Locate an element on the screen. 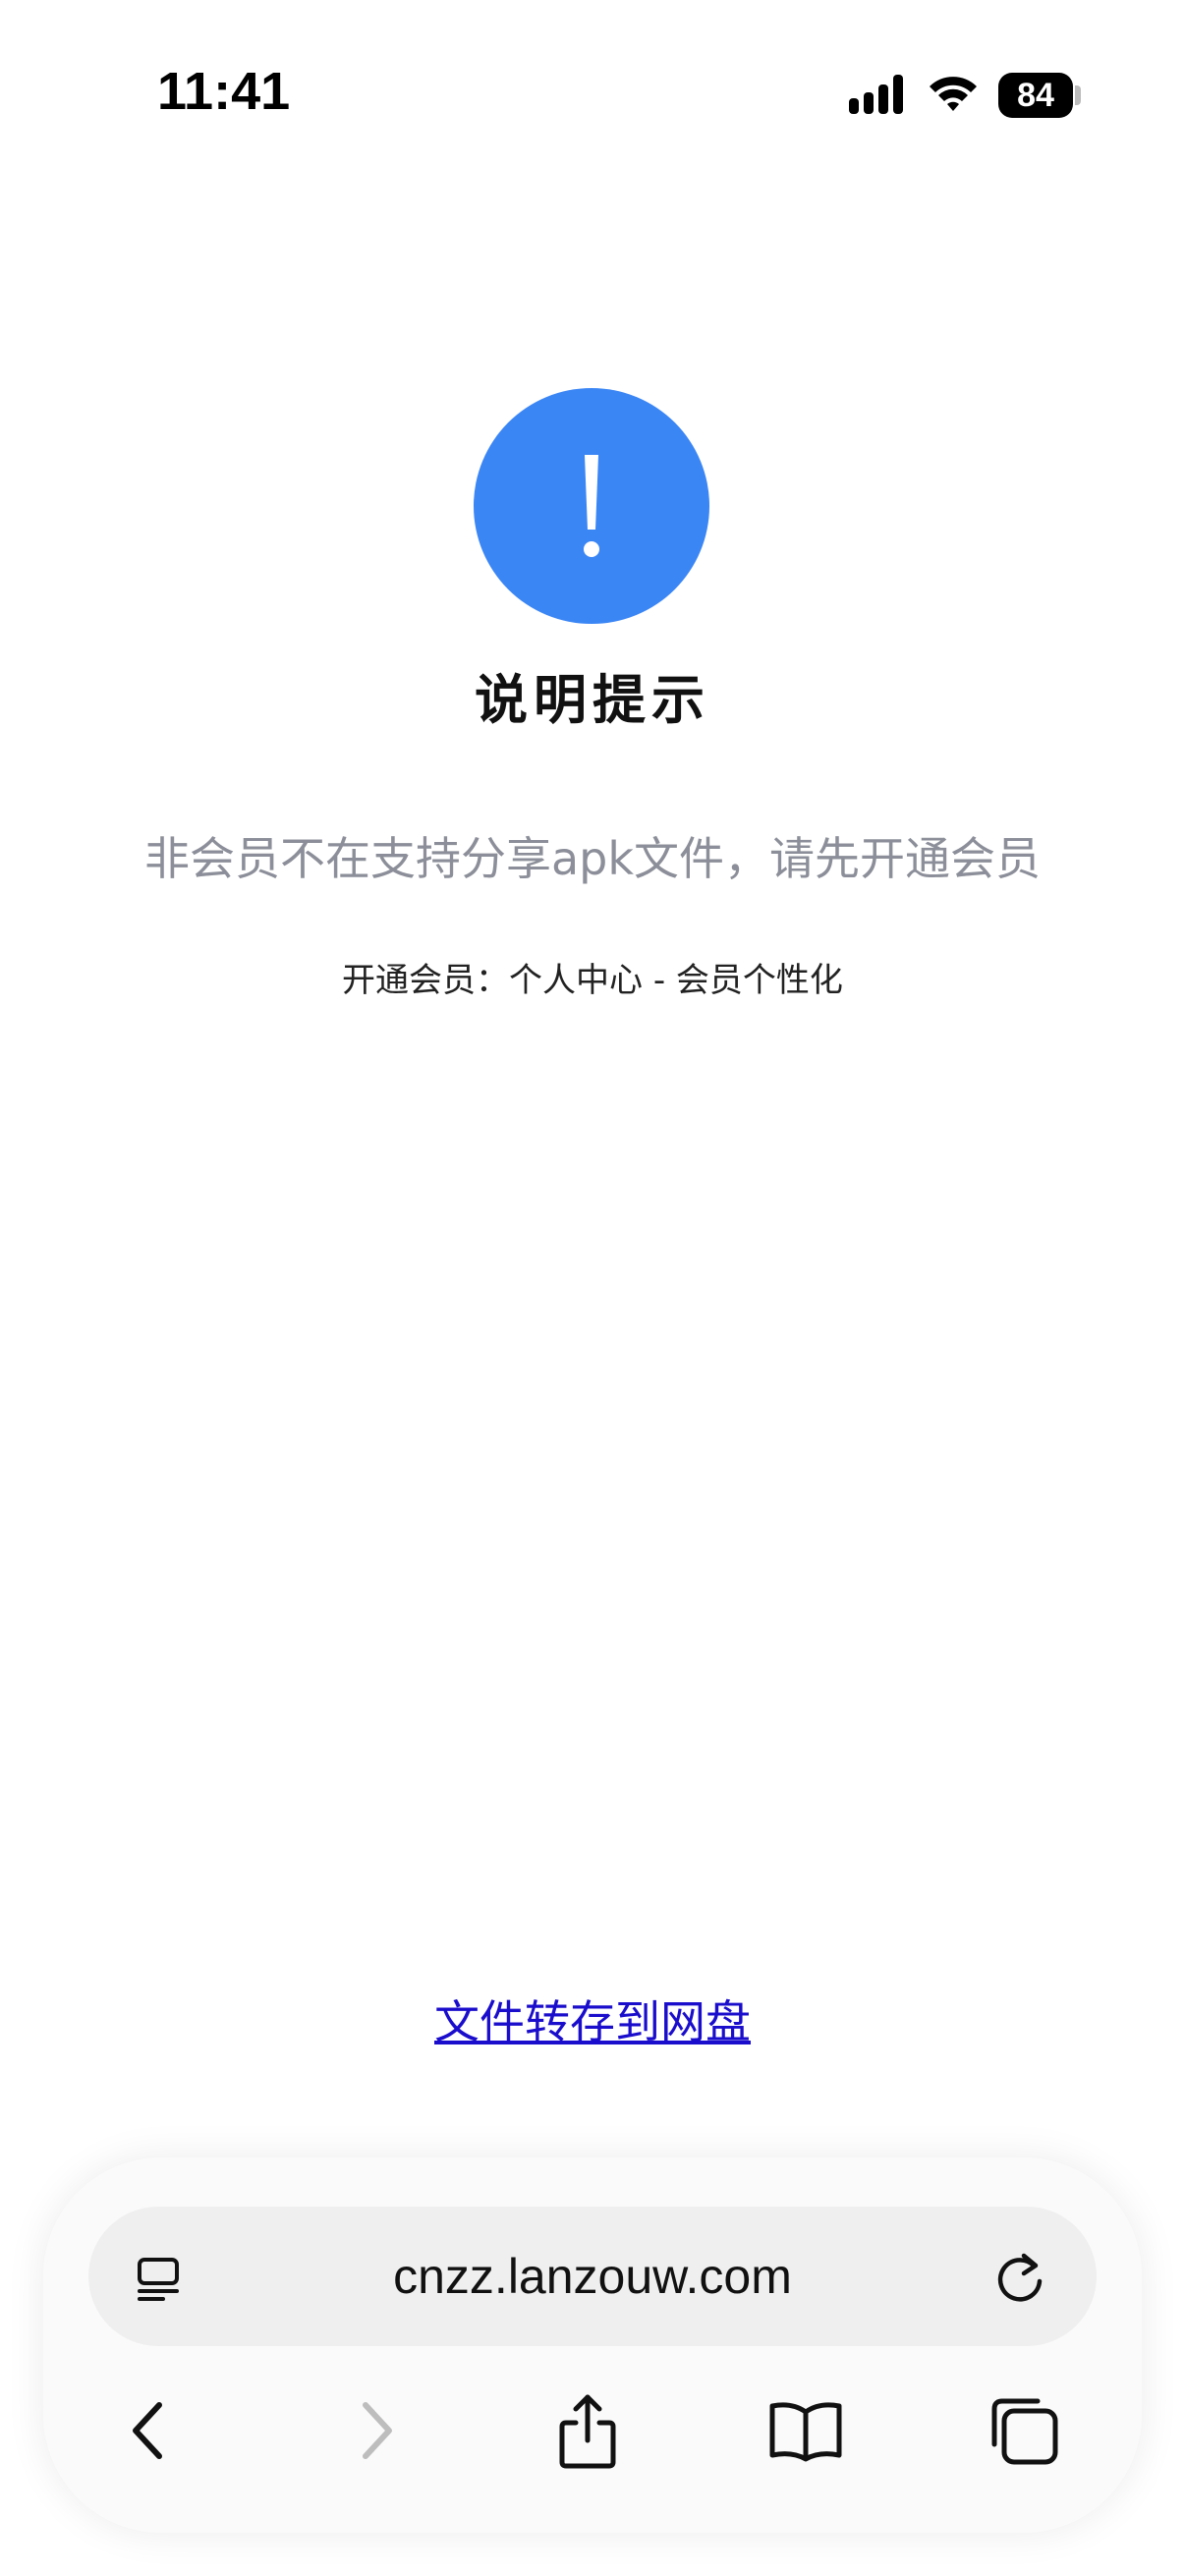 Image resolution: width=1185 pixels, height=2576 pixels. tabs-icon is located at coordinates (1025, 2431).